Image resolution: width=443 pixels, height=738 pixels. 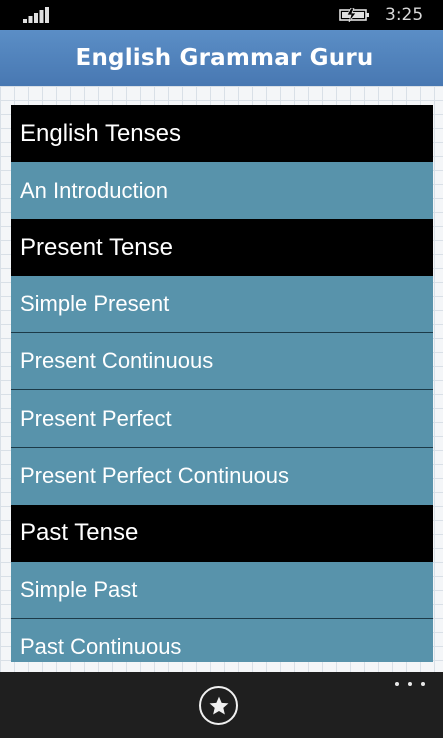 What do you see at coordinates (222, 248) in the screenshot?
I see `section-header: Present Tense` at bounding box center [222, 248].